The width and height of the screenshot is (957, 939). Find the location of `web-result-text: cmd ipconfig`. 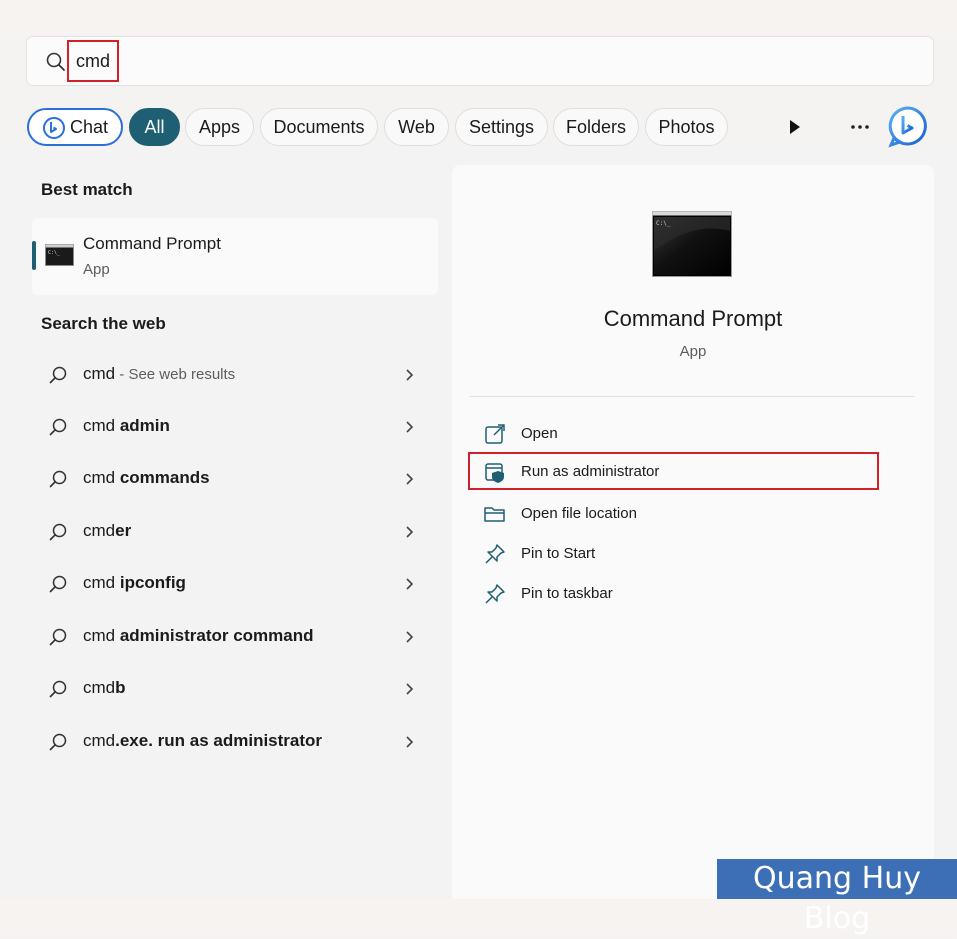

web-result-text: cmd ipconfig is located at coordinates (134, 582).